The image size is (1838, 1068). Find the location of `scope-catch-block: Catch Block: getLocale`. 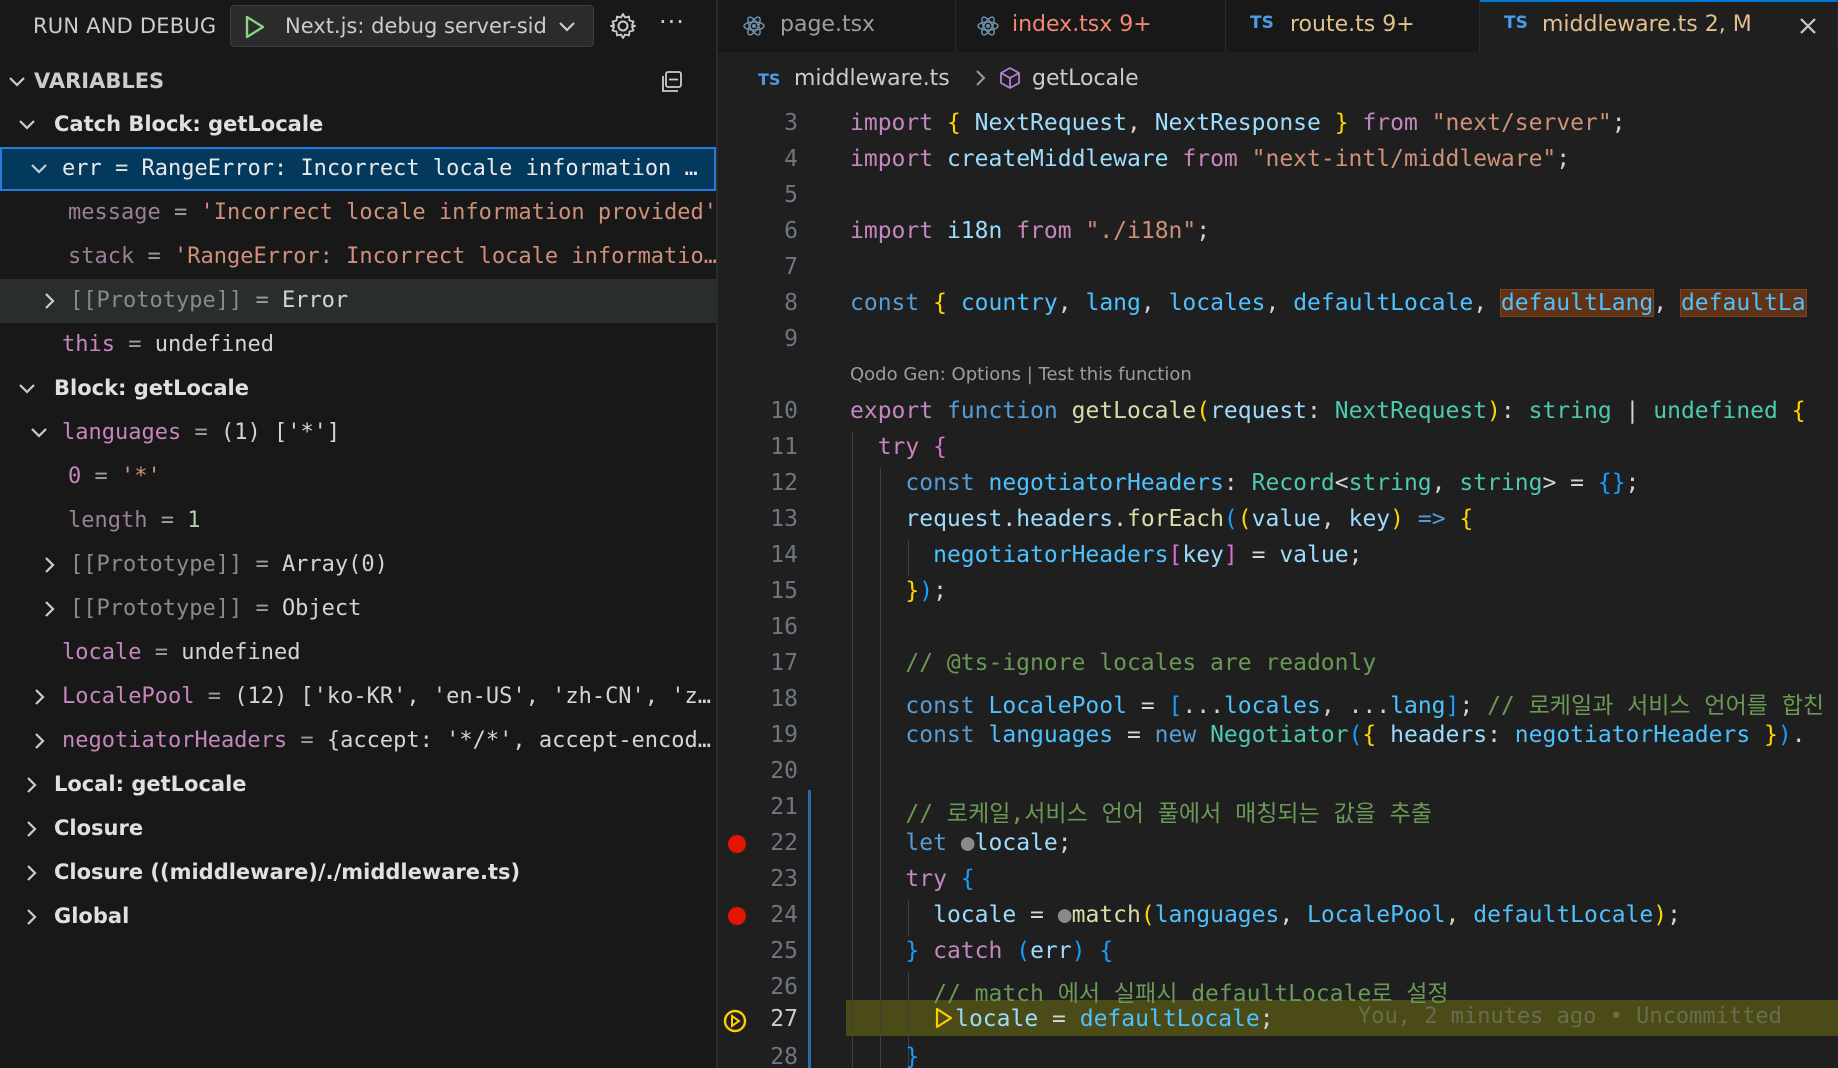

scope-catch-block: Catch Block: getLocale is located at coordinates (358, 125).